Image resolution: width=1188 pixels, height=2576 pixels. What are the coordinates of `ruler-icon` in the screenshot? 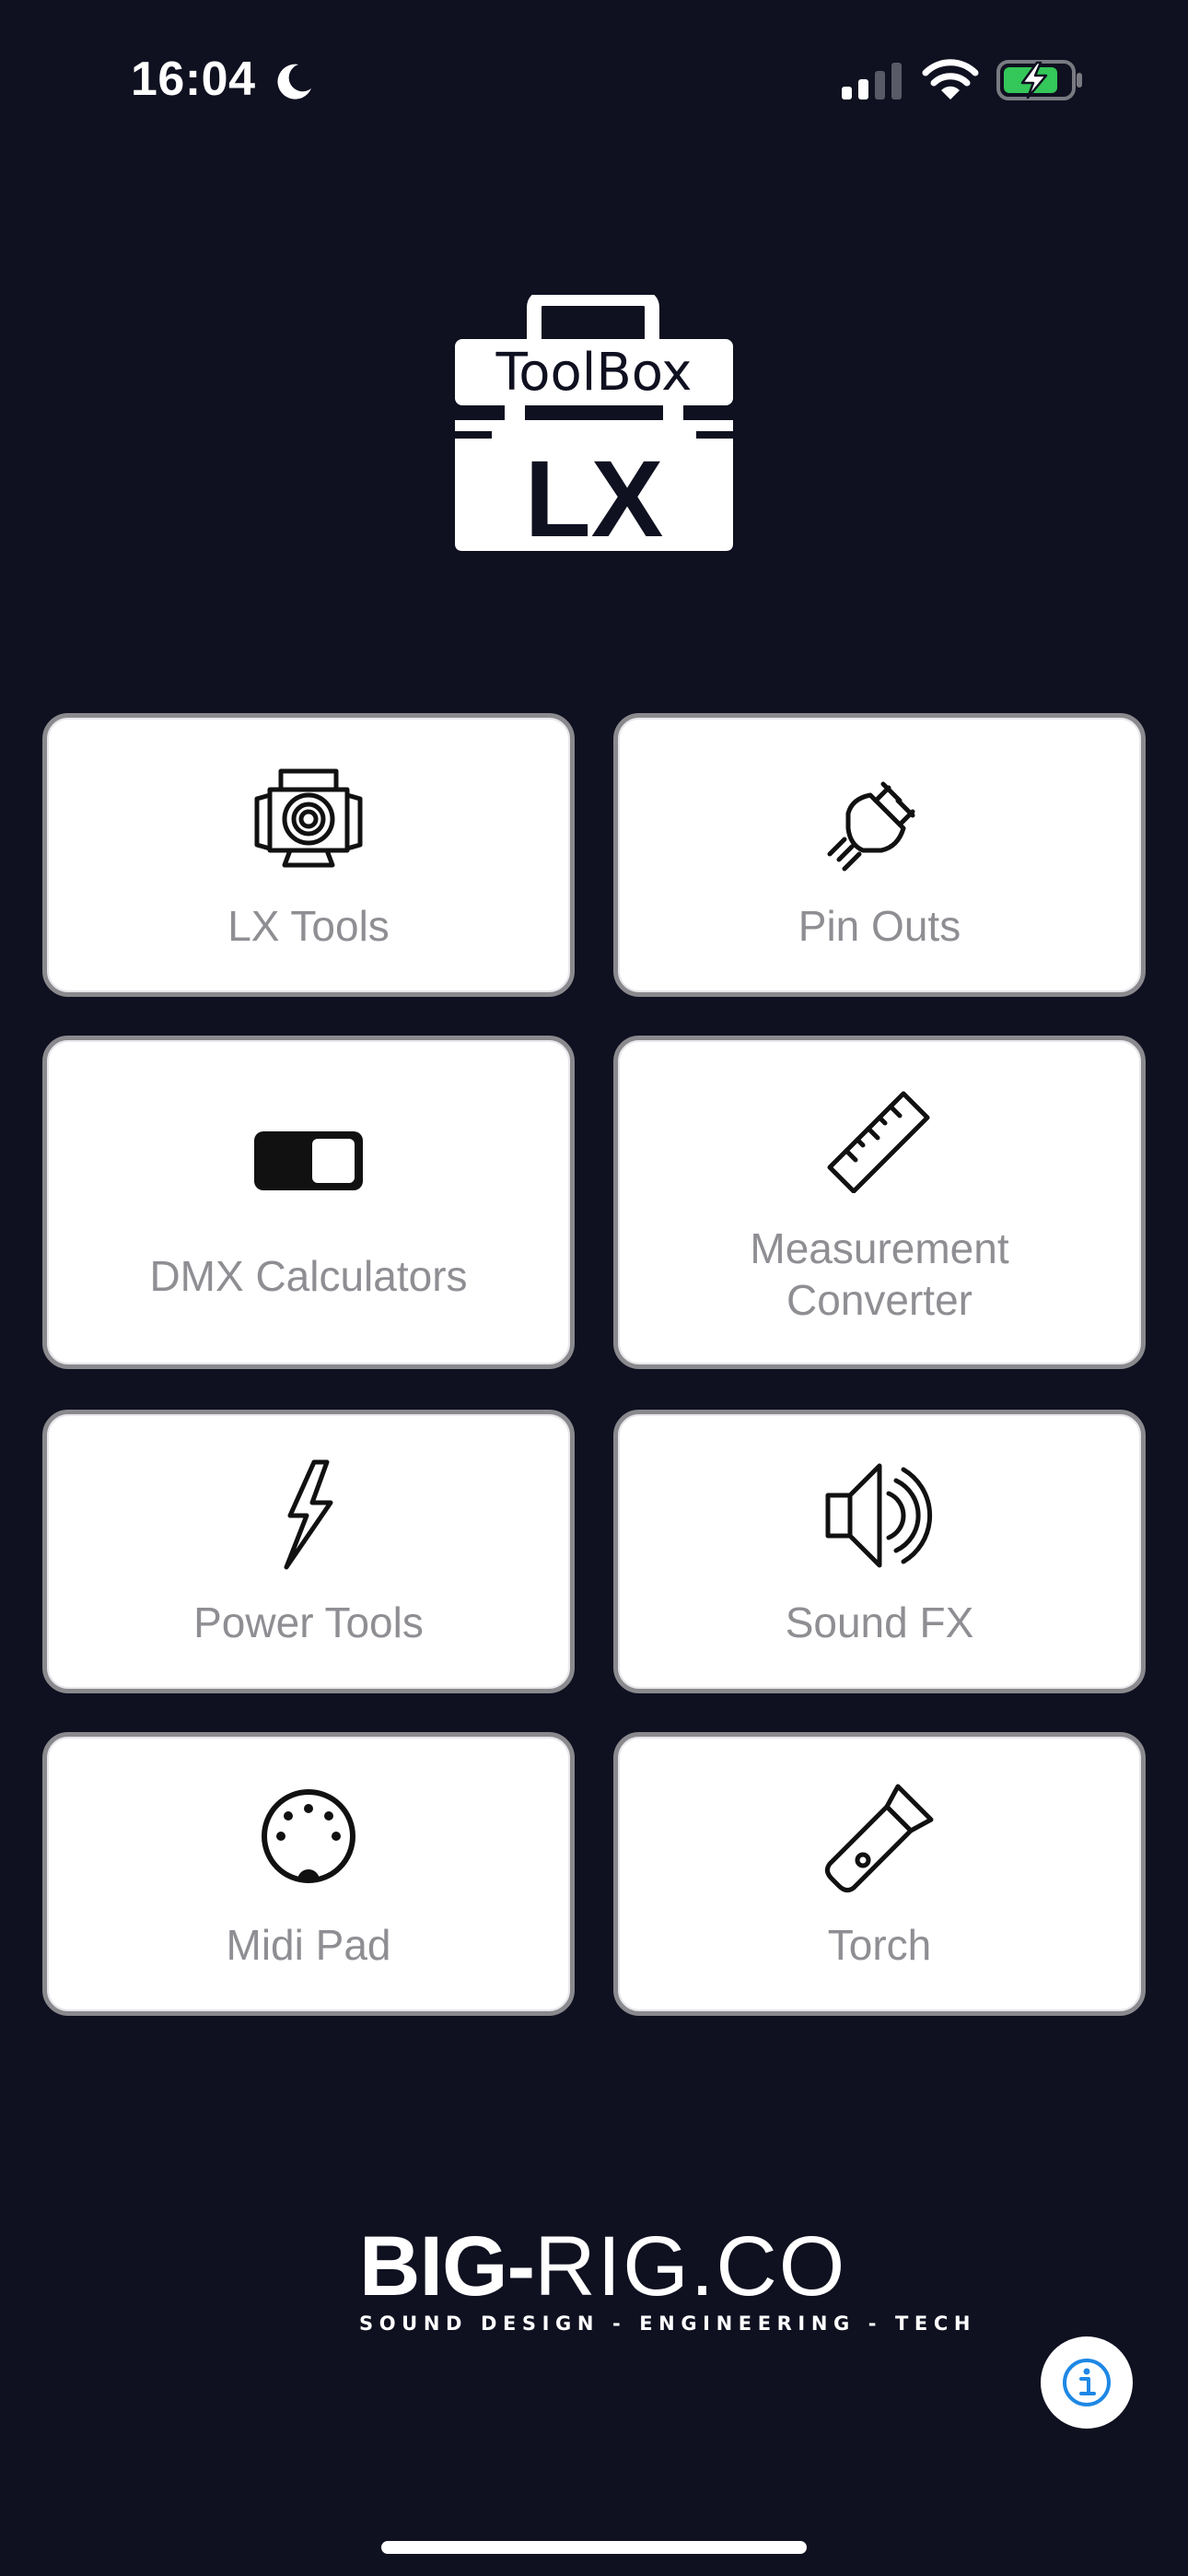 It's located at (878, 1142).